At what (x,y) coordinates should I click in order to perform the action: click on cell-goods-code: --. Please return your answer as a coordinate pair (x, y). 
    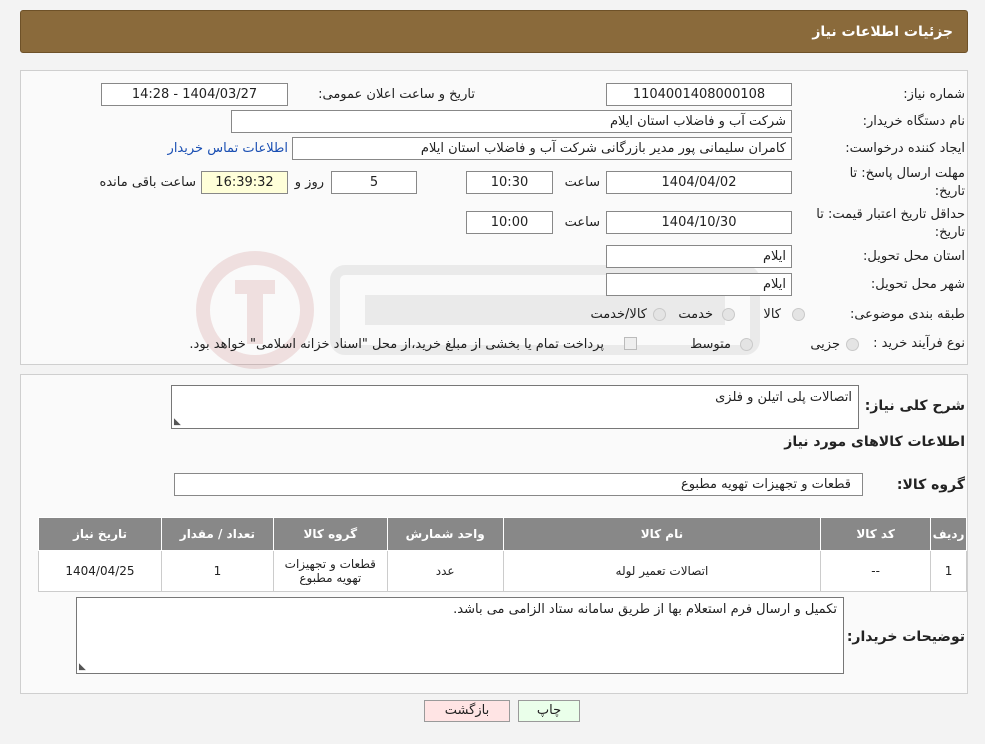
    Looking at the image, I should click on (876, 571).